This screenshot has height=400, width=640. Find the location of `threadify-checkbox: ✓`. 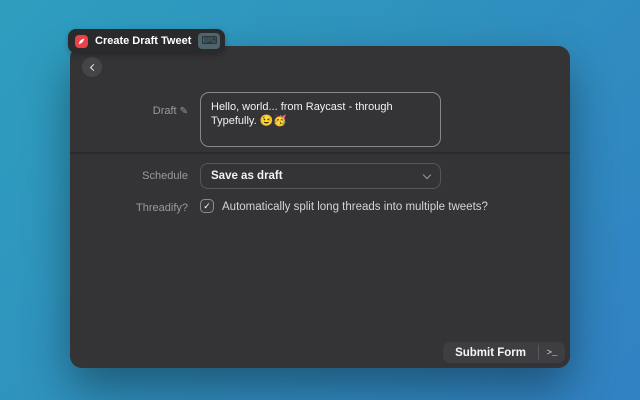

threadify-checkbox: ✓ is located at coordinates (207, 206).